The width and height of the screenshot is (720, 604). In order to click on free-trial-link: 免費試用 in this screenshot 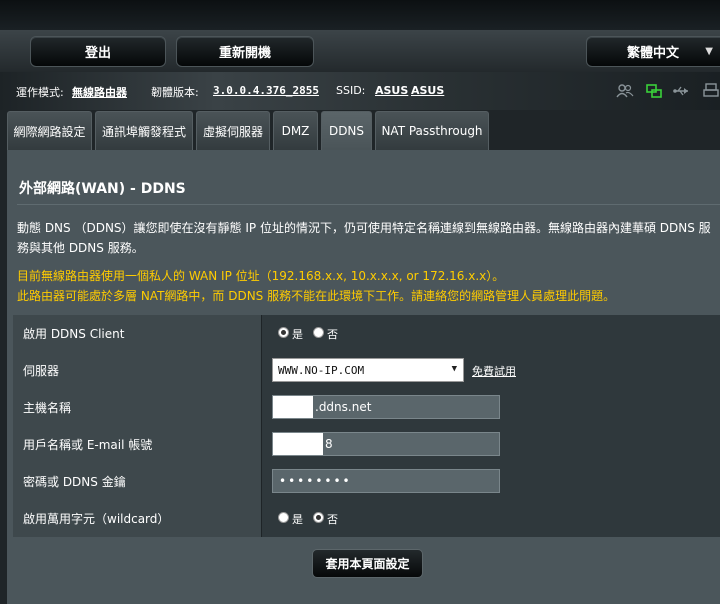, I will do `click(494, 371)`.